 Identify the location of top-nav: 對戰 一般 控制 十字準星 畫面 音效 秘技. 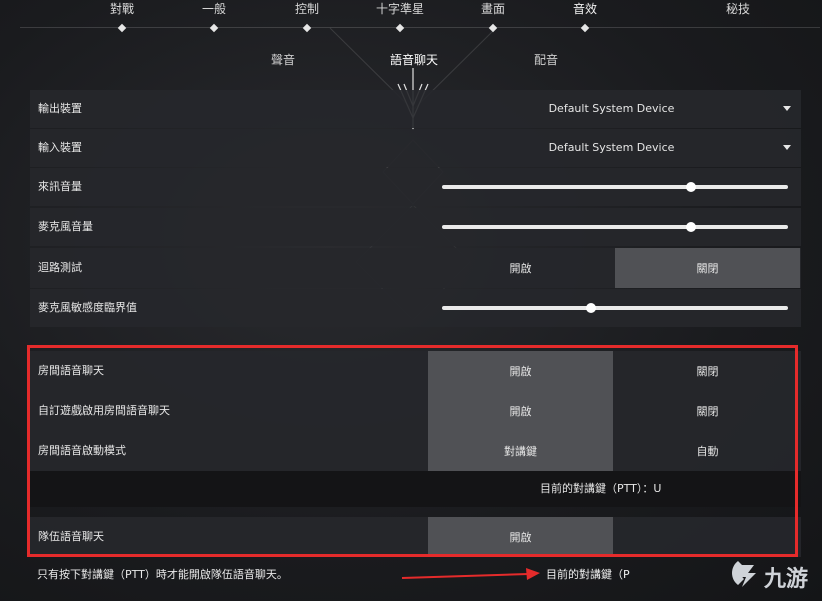
(411, 17).